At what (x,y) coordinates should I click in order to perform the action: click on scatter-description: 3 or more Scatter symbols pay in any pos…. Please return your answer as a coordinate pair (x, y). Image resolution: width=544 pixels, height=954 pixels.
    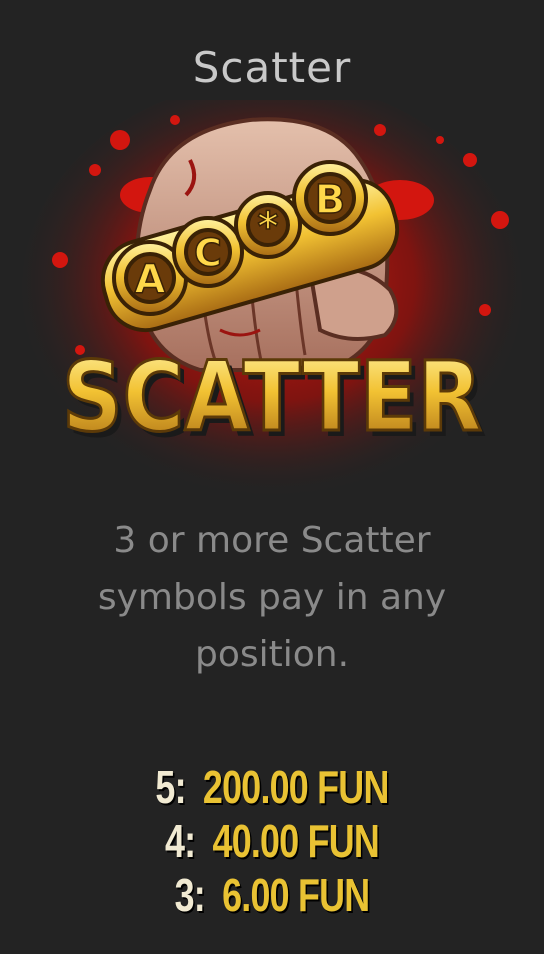
    Looking at the image, I should click on (272, 597).